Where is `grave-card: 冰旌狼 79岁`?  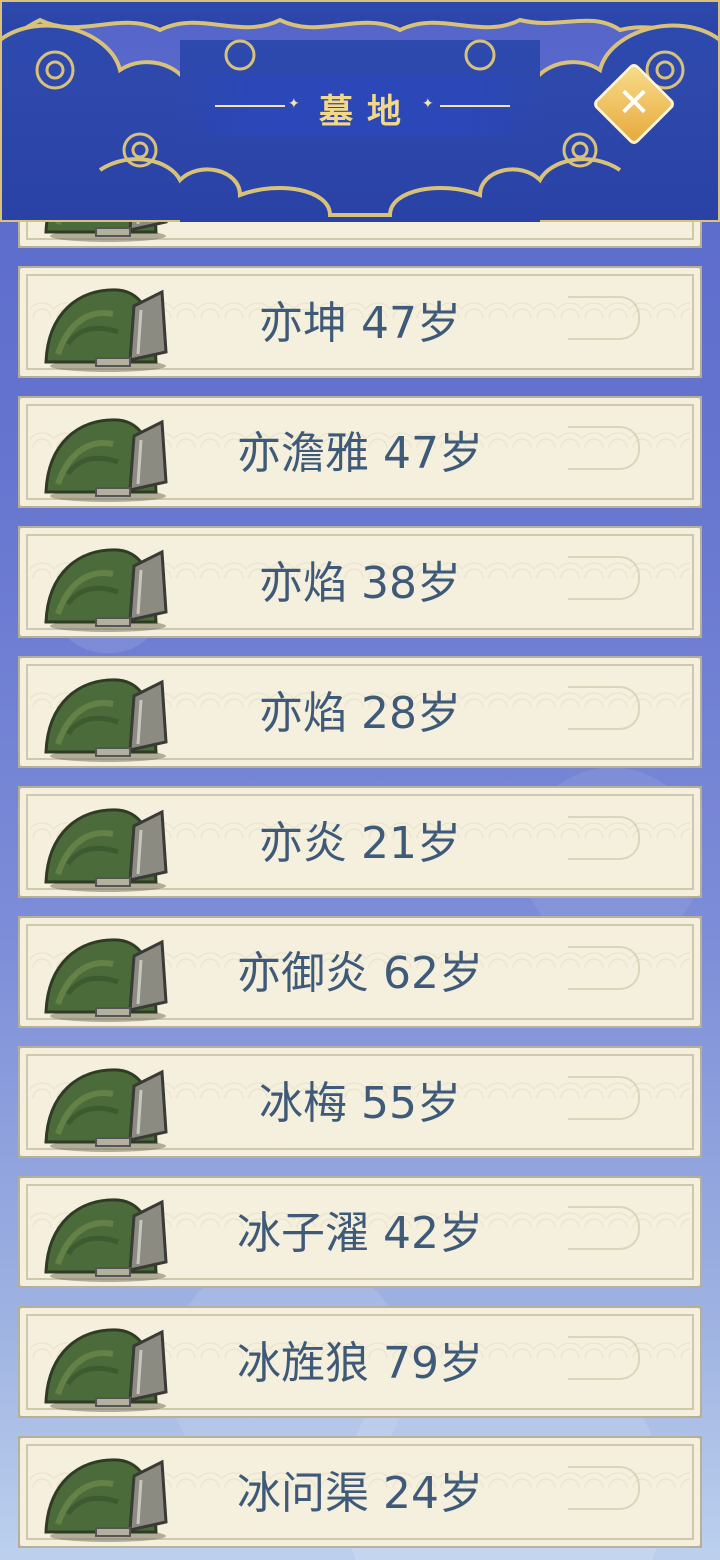 grave-card: 冰旌狼 79岁 is located at coordinates (360, 1362).